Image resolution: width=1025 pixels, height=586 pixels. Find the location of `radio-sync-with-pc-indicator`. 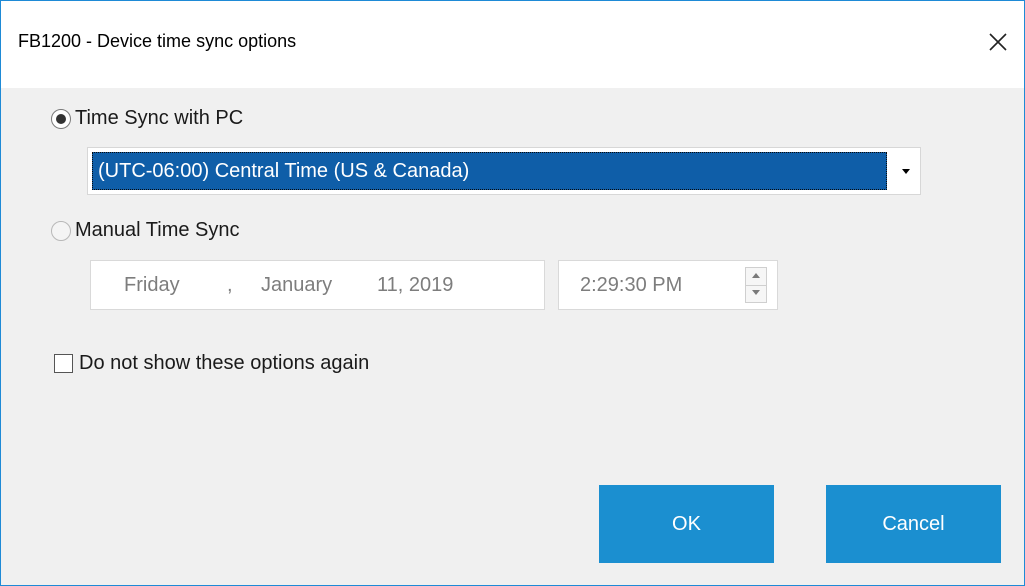

radio-sync-with-pc-indicator is located at coordinates (61, 118).